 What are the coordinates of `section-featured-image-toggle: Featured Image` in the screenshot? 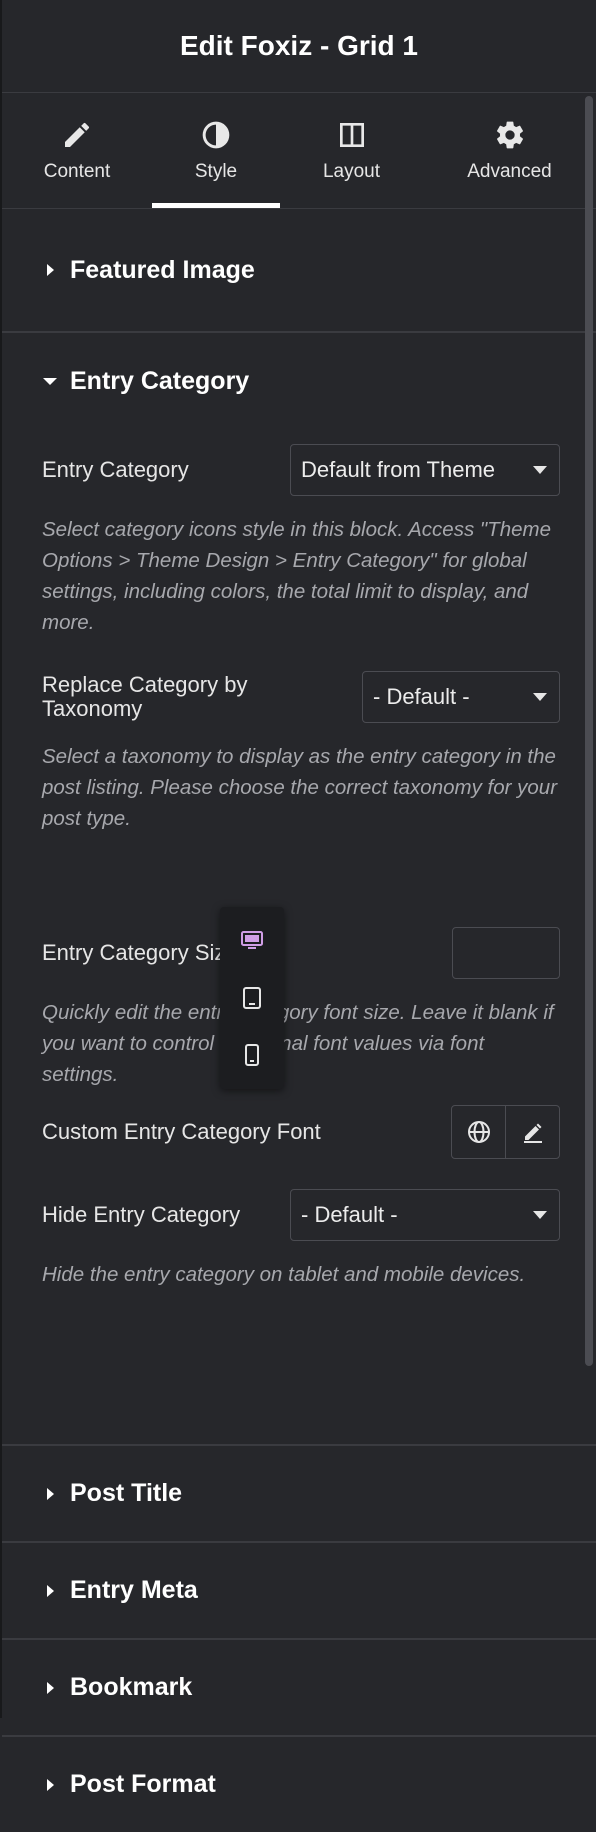 It's located at (299, 270).